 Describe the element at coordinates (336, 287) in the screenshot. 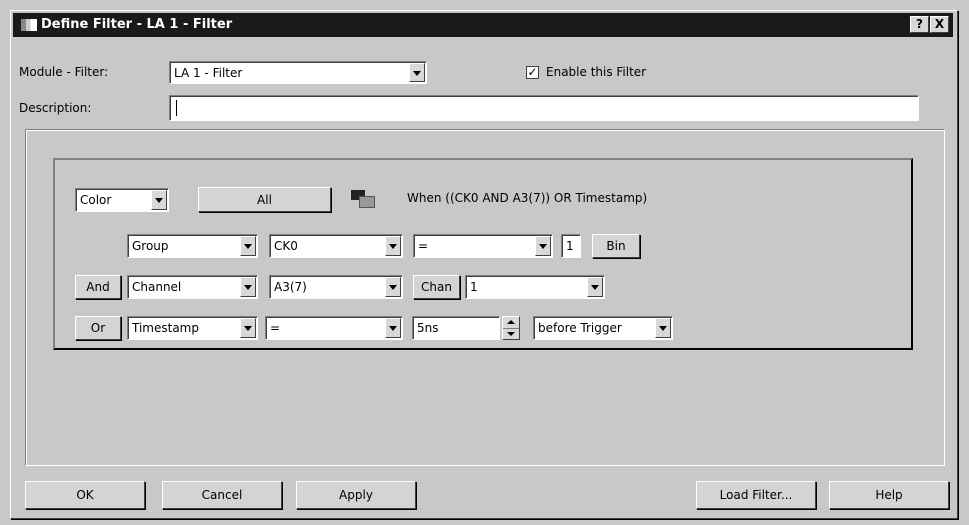

I see `row2-signal-select: A3(7)` at that location.